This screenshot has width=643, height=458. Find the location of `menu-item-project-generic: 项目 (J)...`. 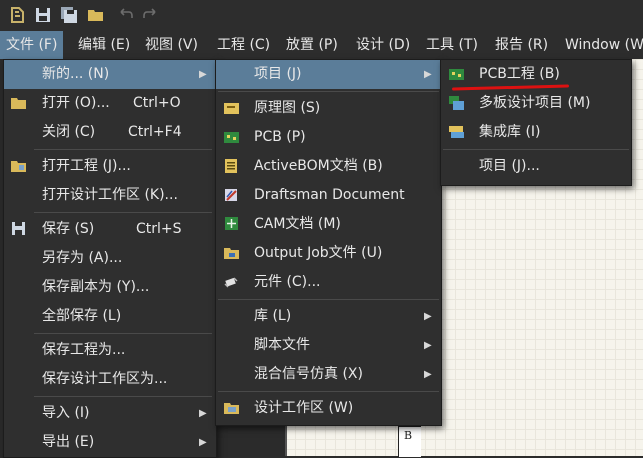

menu-item-project-generic: 项目 (J)... is located at coordinates (536, 166).